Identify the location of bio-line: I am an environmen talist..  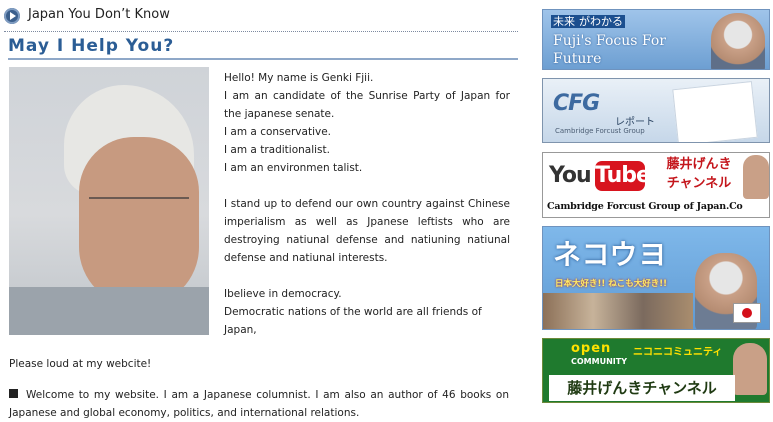
(293, 168).